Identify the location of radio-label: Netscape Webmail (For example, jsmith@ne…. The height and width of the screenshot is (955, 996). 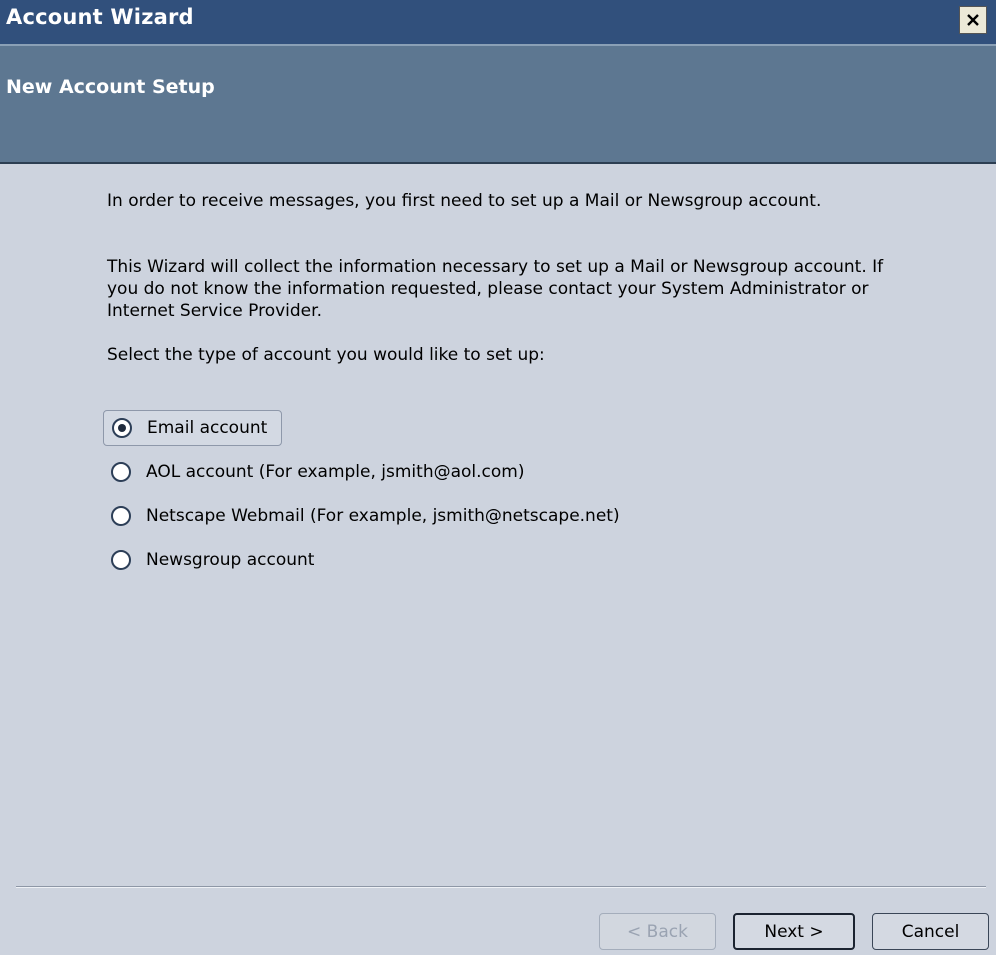
(383, 516).